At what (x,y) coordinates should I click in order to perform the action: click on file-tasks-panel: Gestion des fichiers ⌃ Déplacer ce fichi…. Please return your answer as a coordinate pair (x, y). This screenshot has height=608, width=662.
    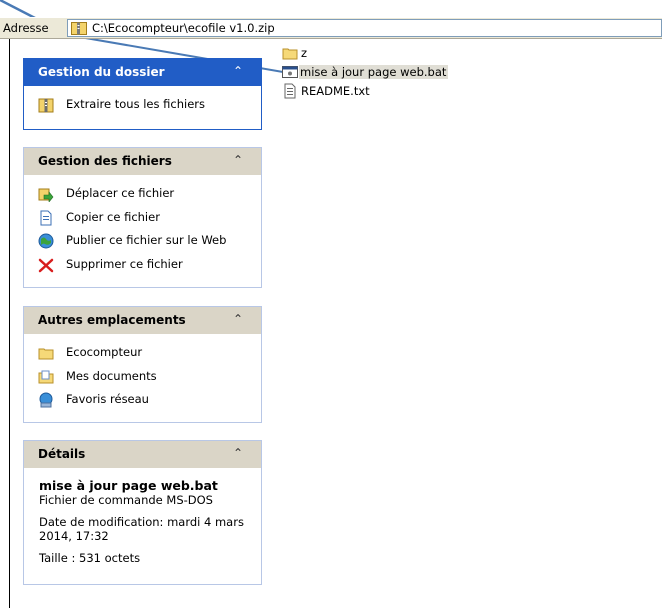
    Looking at the image, I should click on (142, 217).